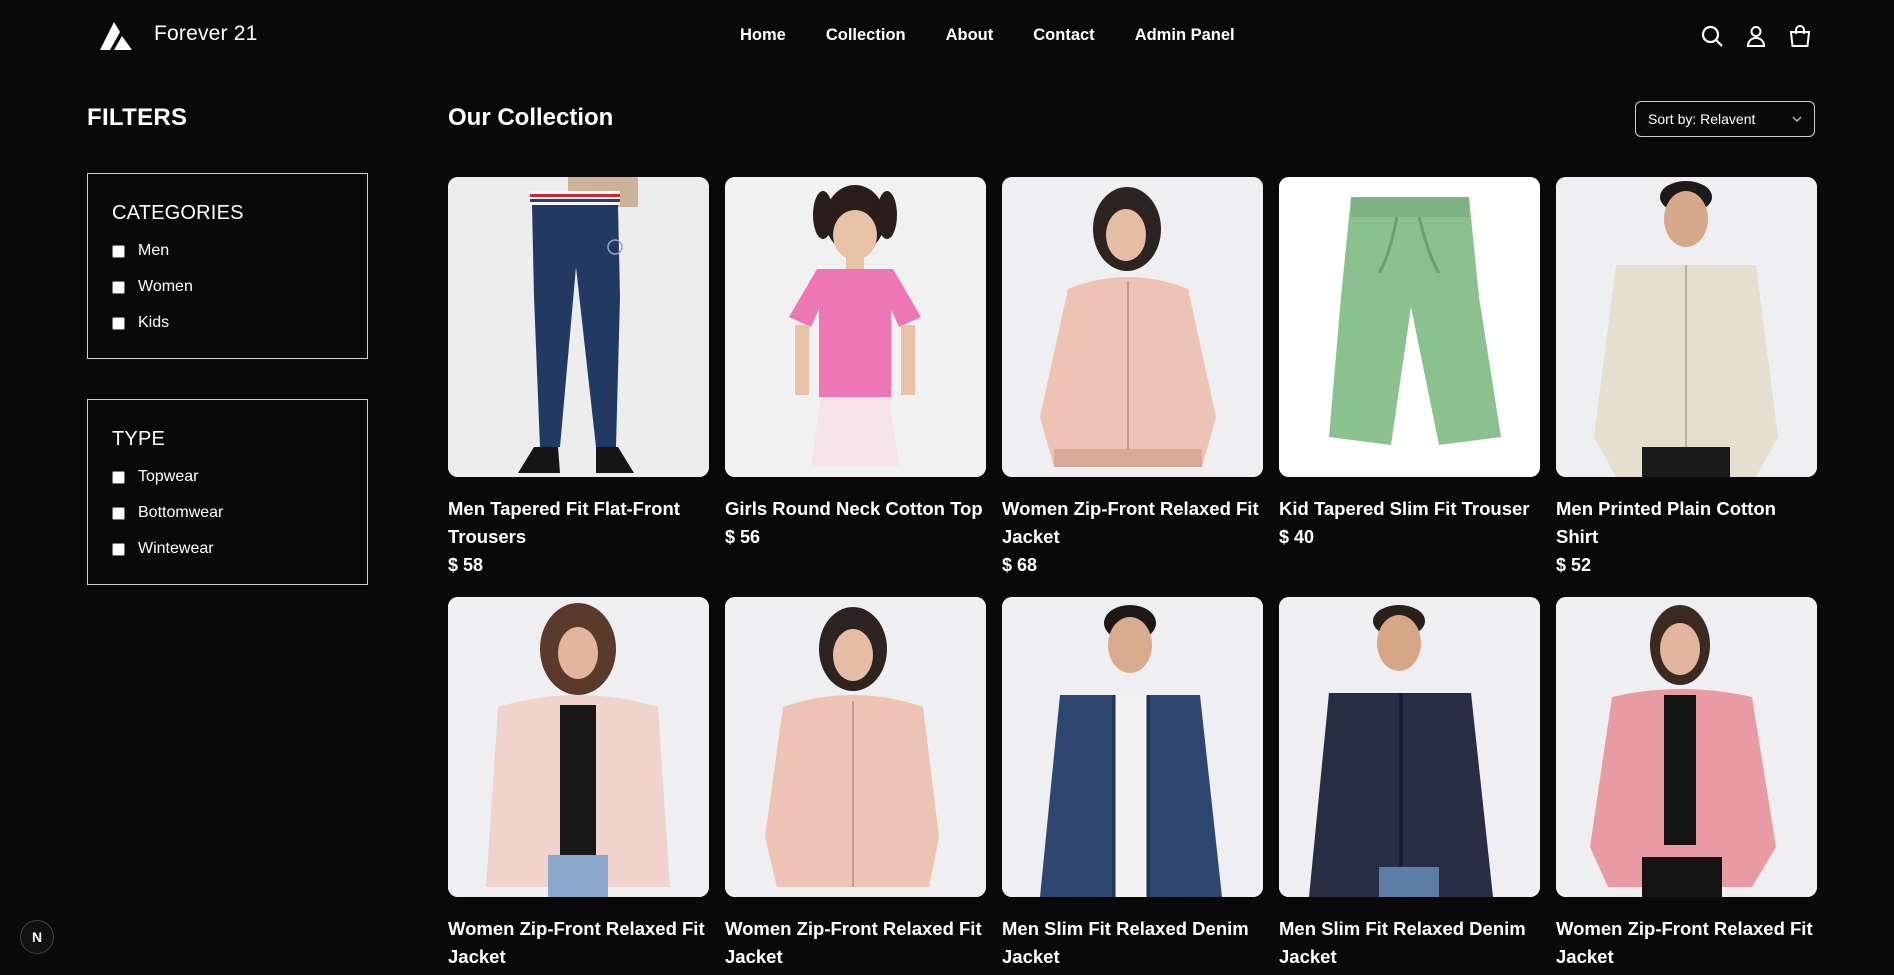  What do you see at coordinates (763, 35) in the screenshot?
I see `nav-home: Home` at bounding box center [763, 35].